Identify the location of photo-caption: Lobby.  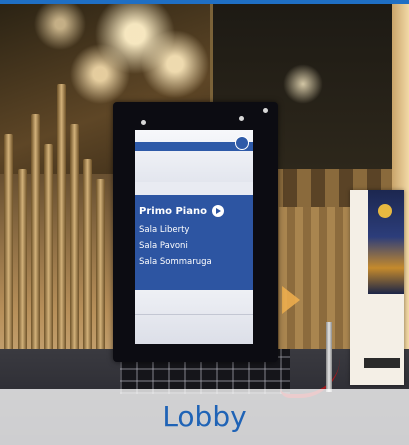
(204, 416).